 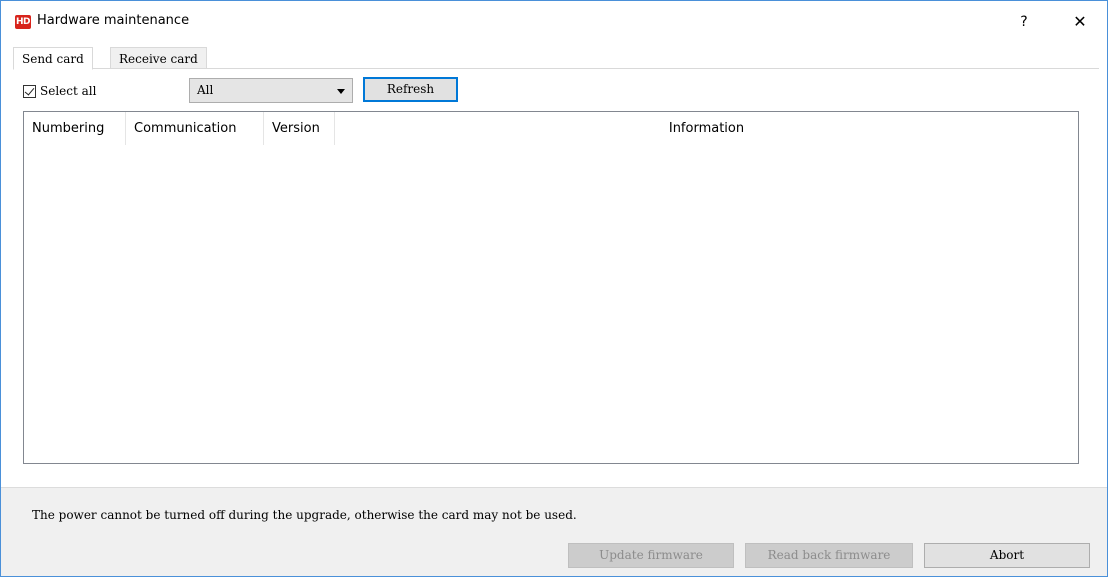 I want to click on checkbox-box, so click(x=29, y=91).